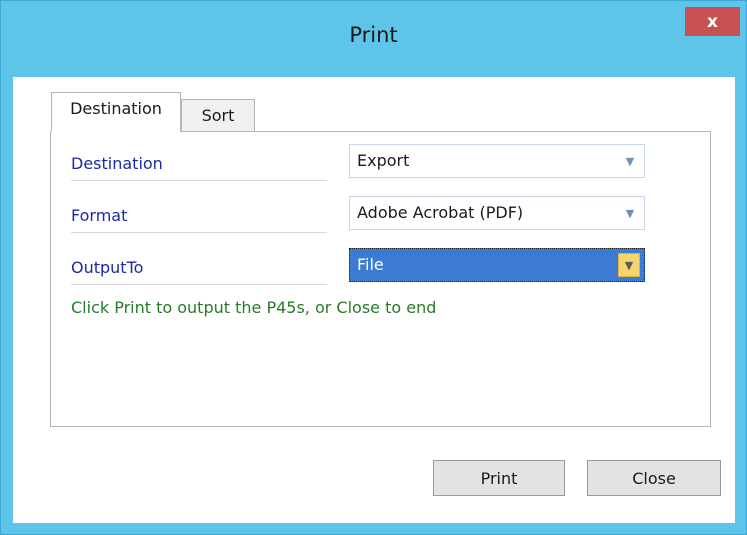 The width and height of the screenshot is (747, 535). I want to click on format-value: Adobe Acrobat (PDF), so click(440, 212).